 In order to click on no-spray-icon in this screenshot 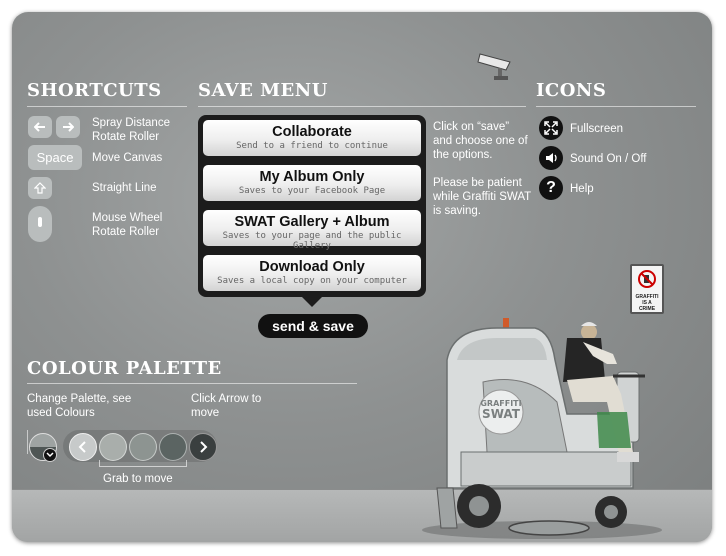, I will do `click(647, 279)`.